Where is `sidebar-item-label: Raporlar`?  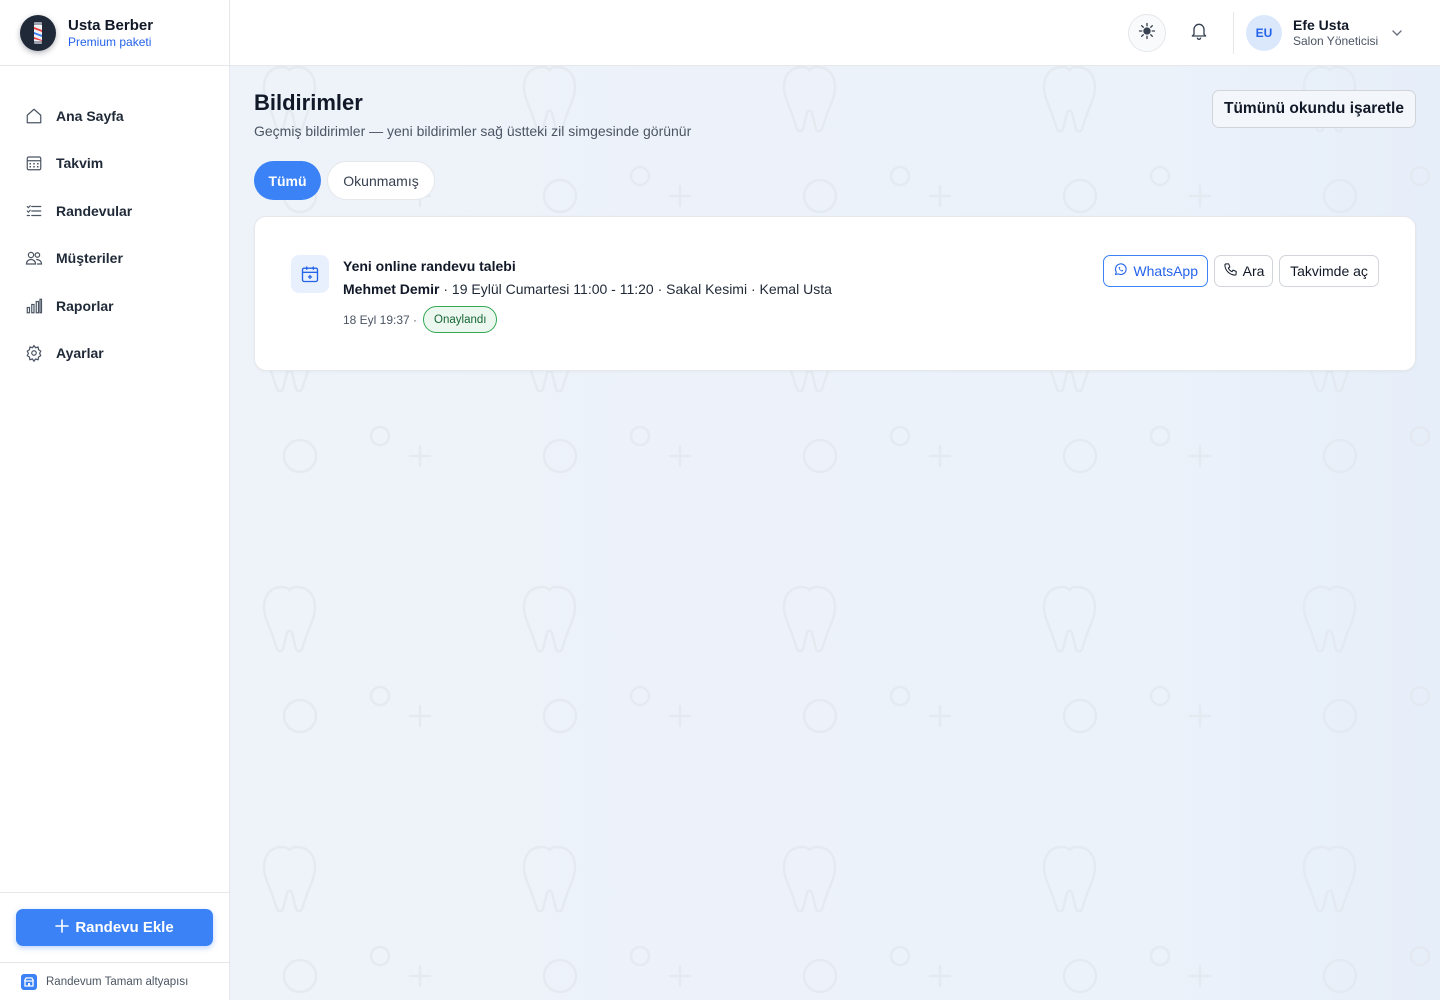
sidebar-item-label: Raporlar is located at coordinates (85, 305).